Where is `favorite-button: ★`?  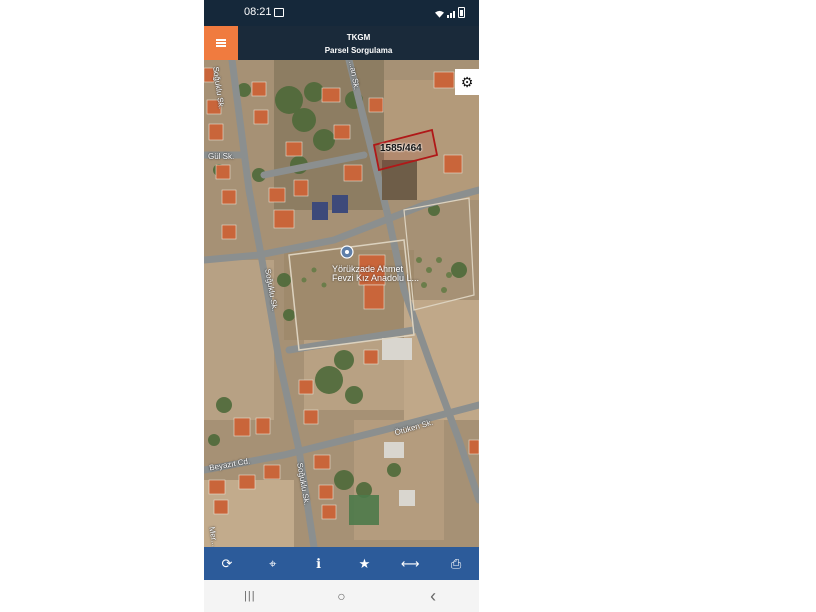
favorite-button: ★ is located at coordinates (364, 564).